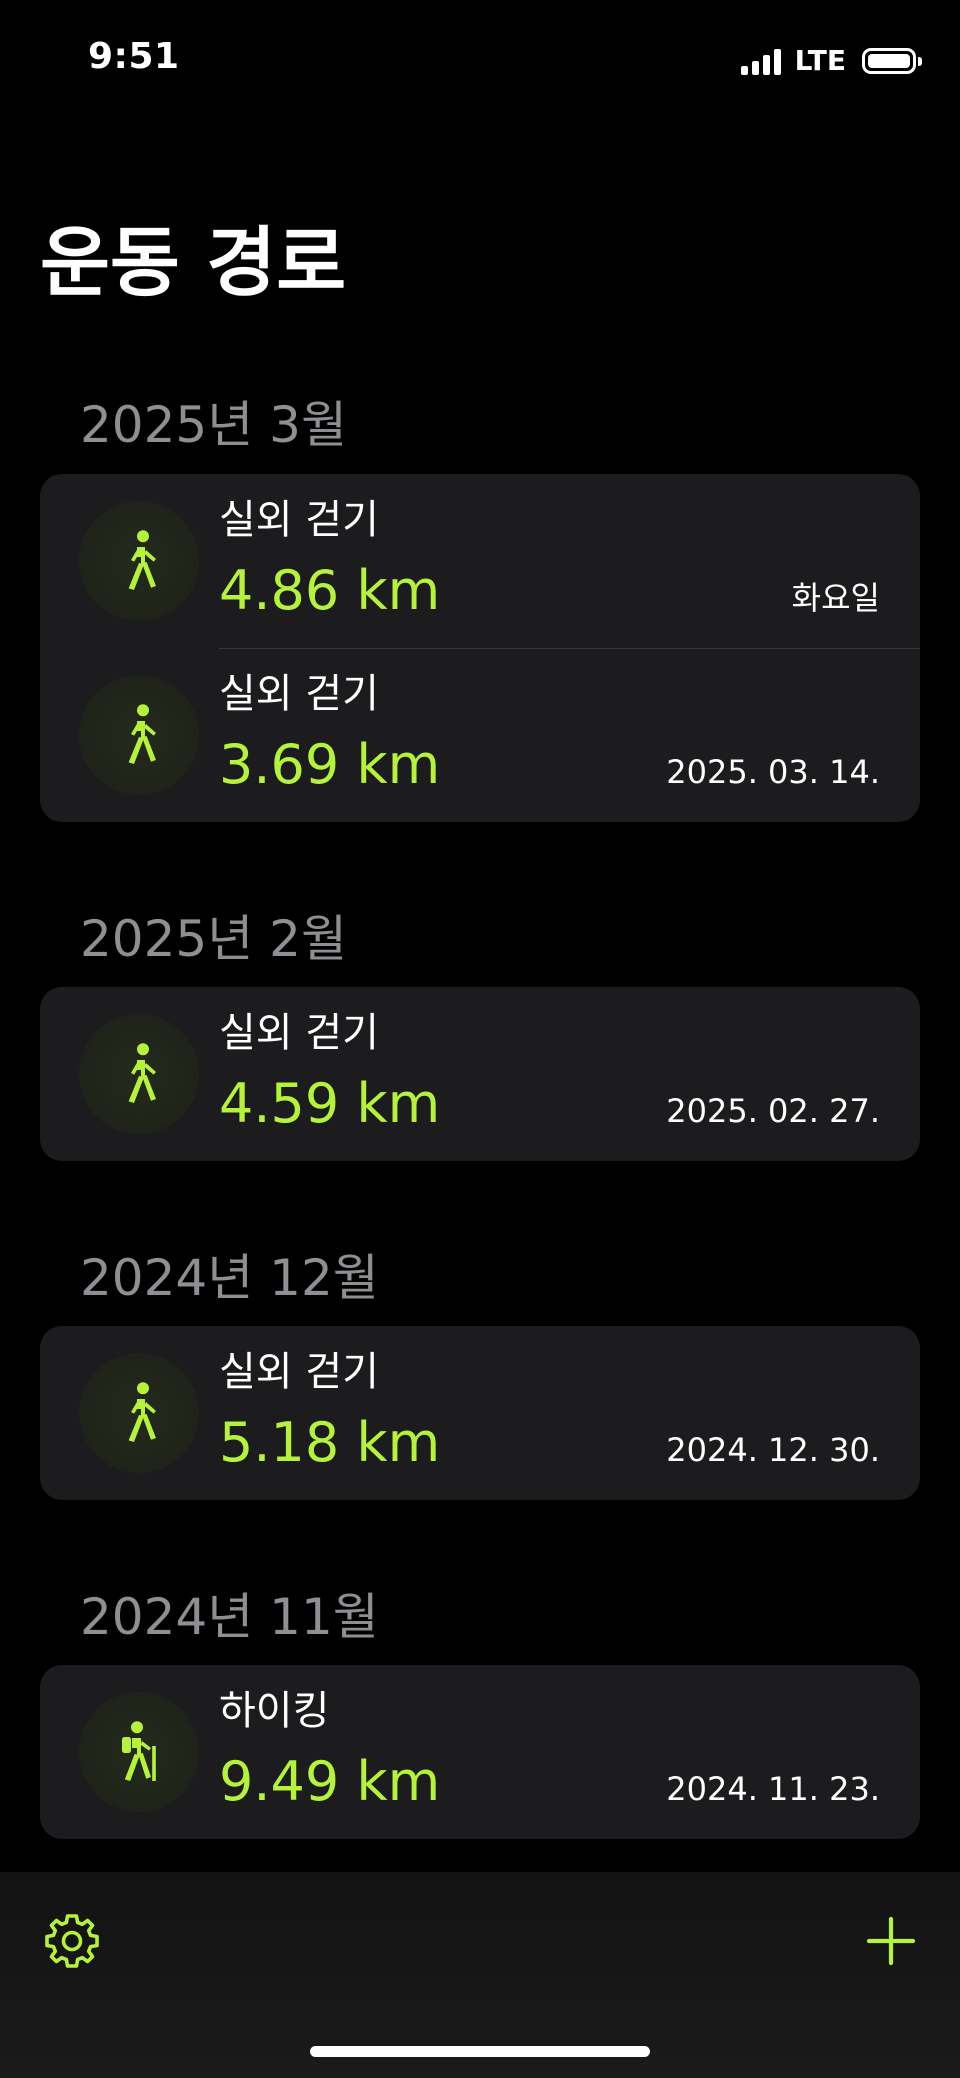 Image resolution: width=960 pixels, height=2078 pixels. I want to click on workout-row: 하이킹 9.49 km 2024. 11. 23., so click(480, 1752).